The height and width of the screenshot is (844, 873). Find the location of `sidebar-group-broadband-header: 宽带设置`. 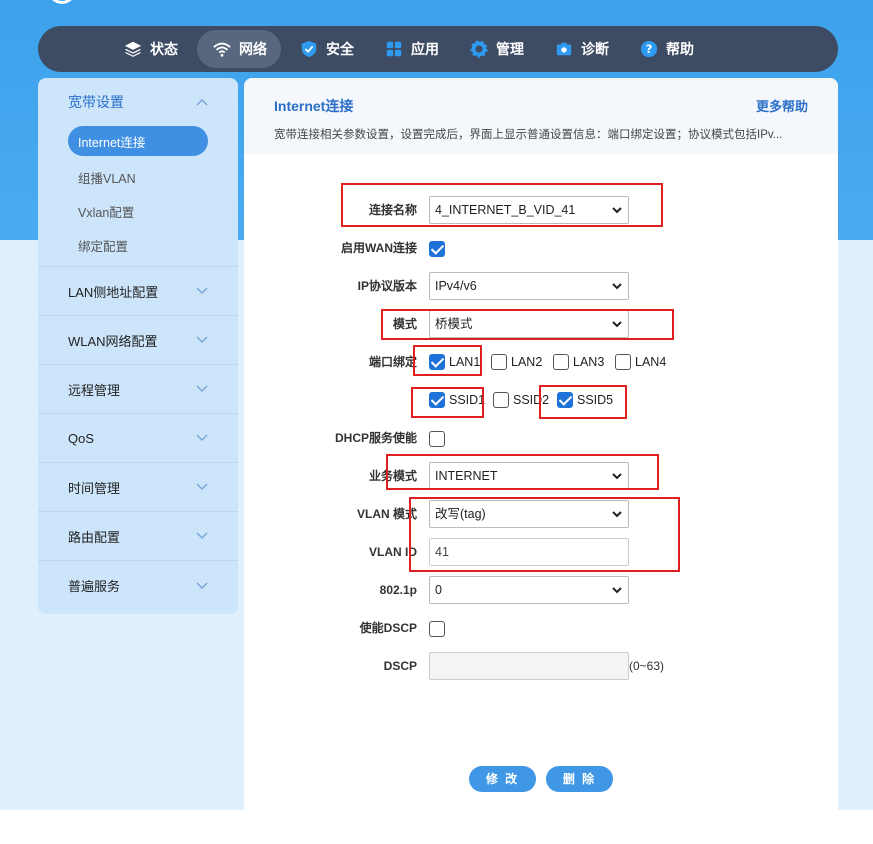

sidebar-group-broadband-header: 宽带设置 is located at coordinates (138, 102).